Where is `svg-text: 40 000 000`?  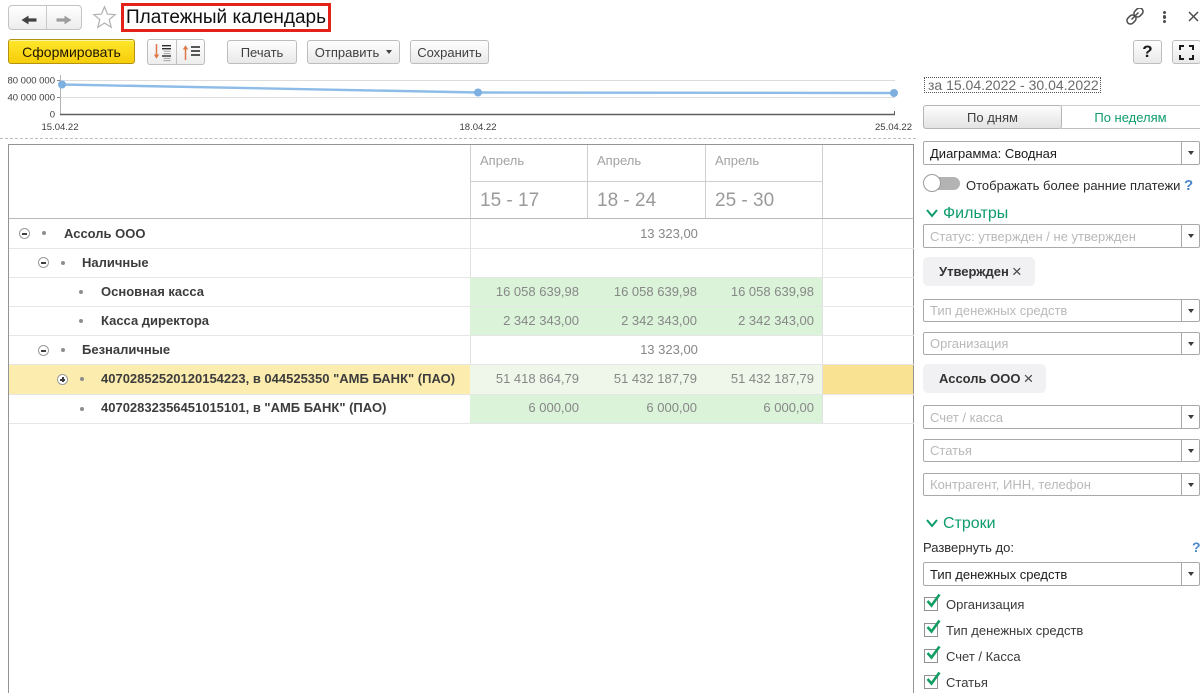
svg-text: 40 000 000 is located at coordinates (31, 98).